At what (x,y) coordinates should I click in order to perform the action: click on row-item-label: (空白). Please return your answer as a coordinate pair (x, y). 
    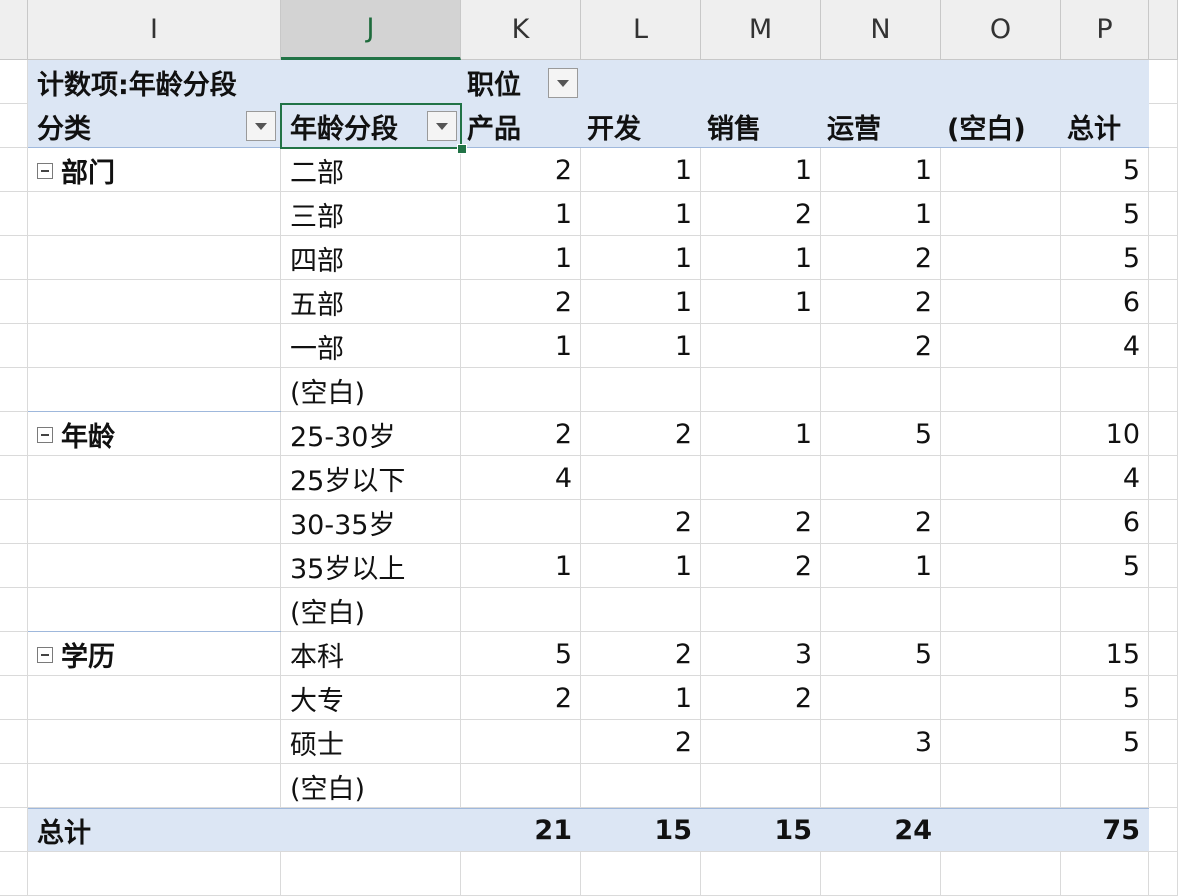
    Looking at the image, I should click on (371, 390).